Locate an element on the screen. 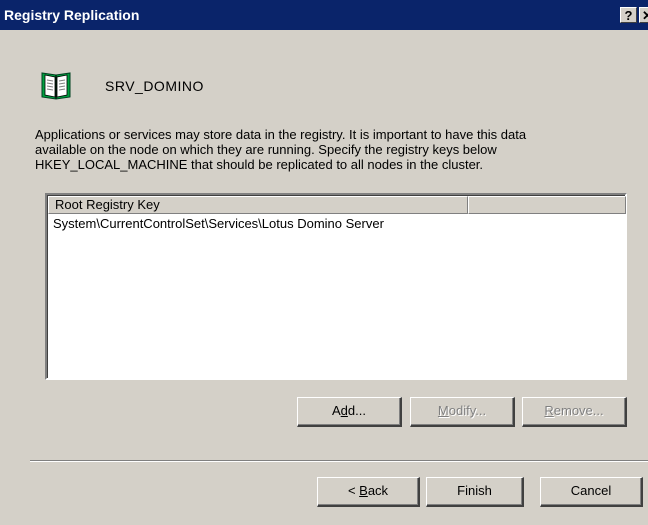 This screenshot has width=648, height=525. back-button-label-pre: < is located at coordinates (353, 490).